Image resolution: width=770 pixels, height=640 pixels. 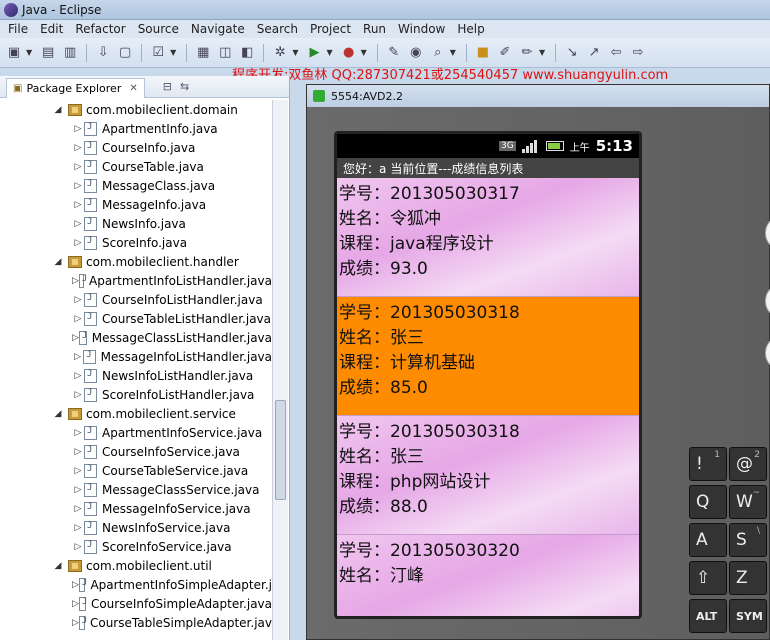 What do you see at coordinates (280, 450) in the screenshot?
I see `scrollbar-thumb` at bounding box center [280, 450].